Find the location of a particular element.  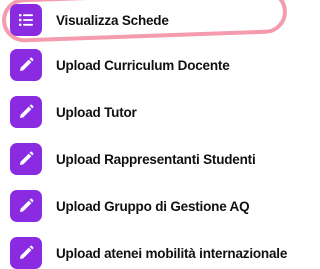

menu-item-upload-rappresentanti-studenti: Upload Rappresentanti Studenti is located at coordinates (155, 159).